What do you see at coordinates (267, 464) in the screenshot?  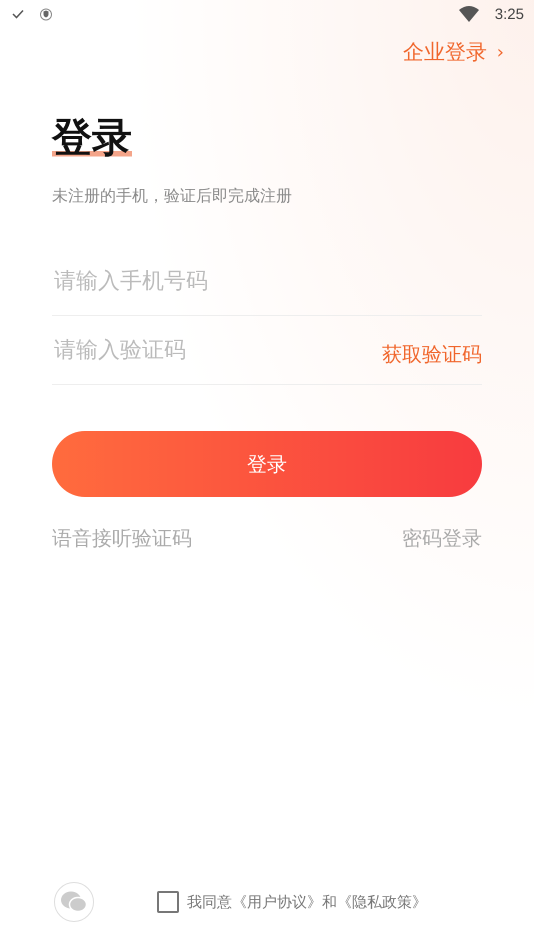 I see `login-button: 登录` at bounding box center [267, 464].